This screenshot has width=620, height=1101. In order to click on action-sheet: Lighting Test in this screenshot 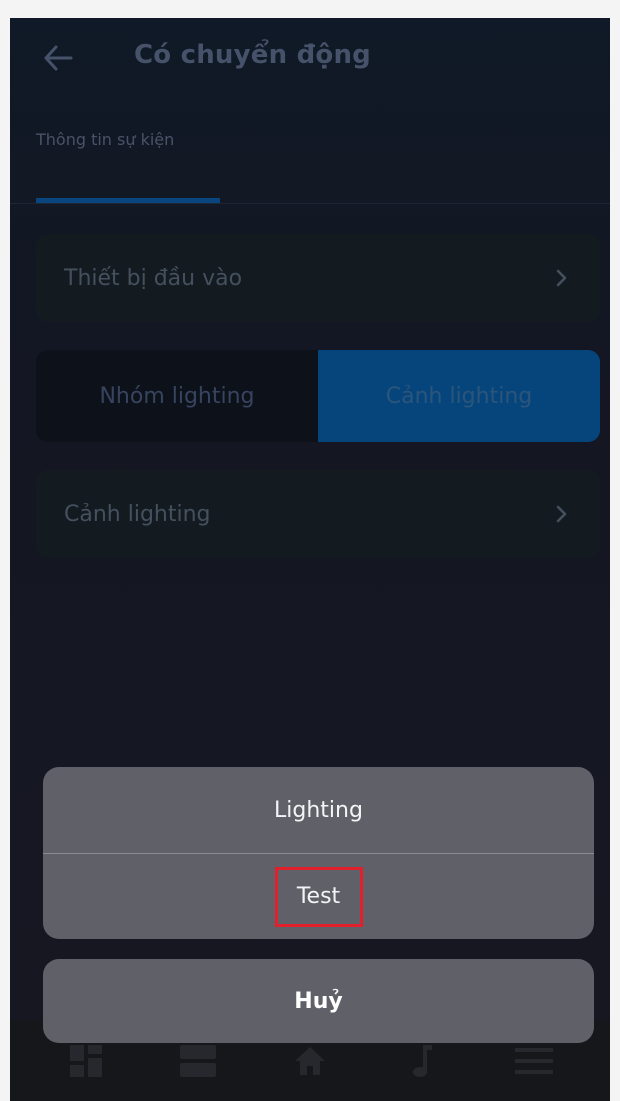, I will do `click(318, 853)`.